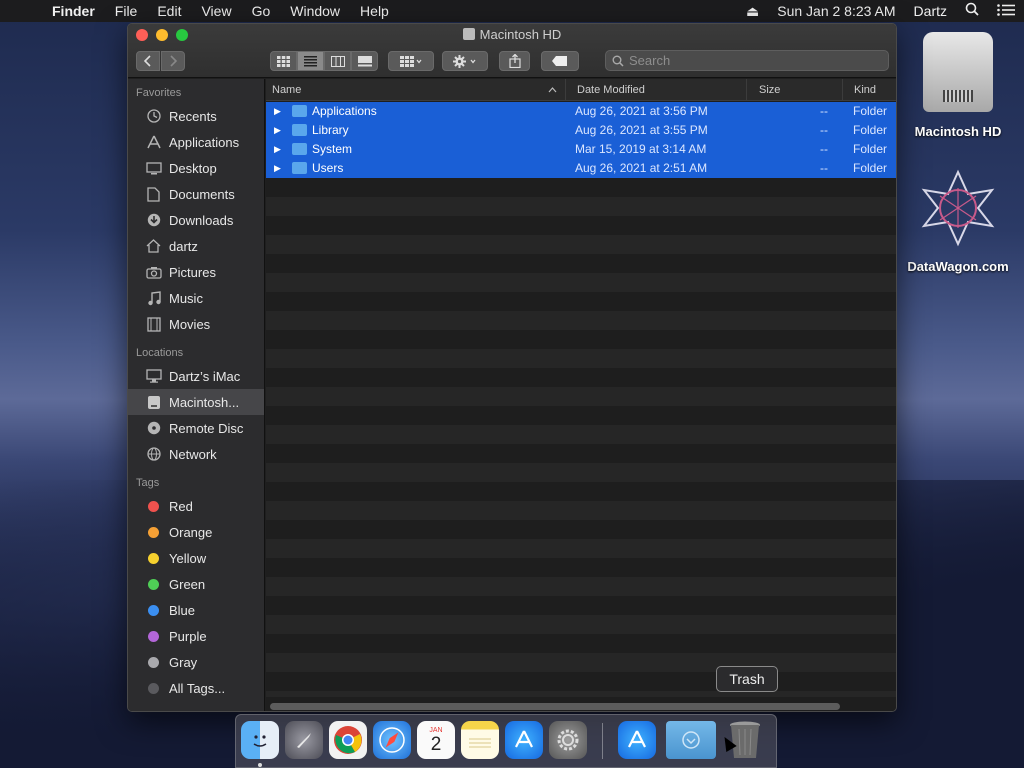 This screenshot has width=1024, height=768. Describe the element at coordinates (836, 11) in the screenshot. I see `menu-clock: Sun Jan 2 8:23 AM` at that location.